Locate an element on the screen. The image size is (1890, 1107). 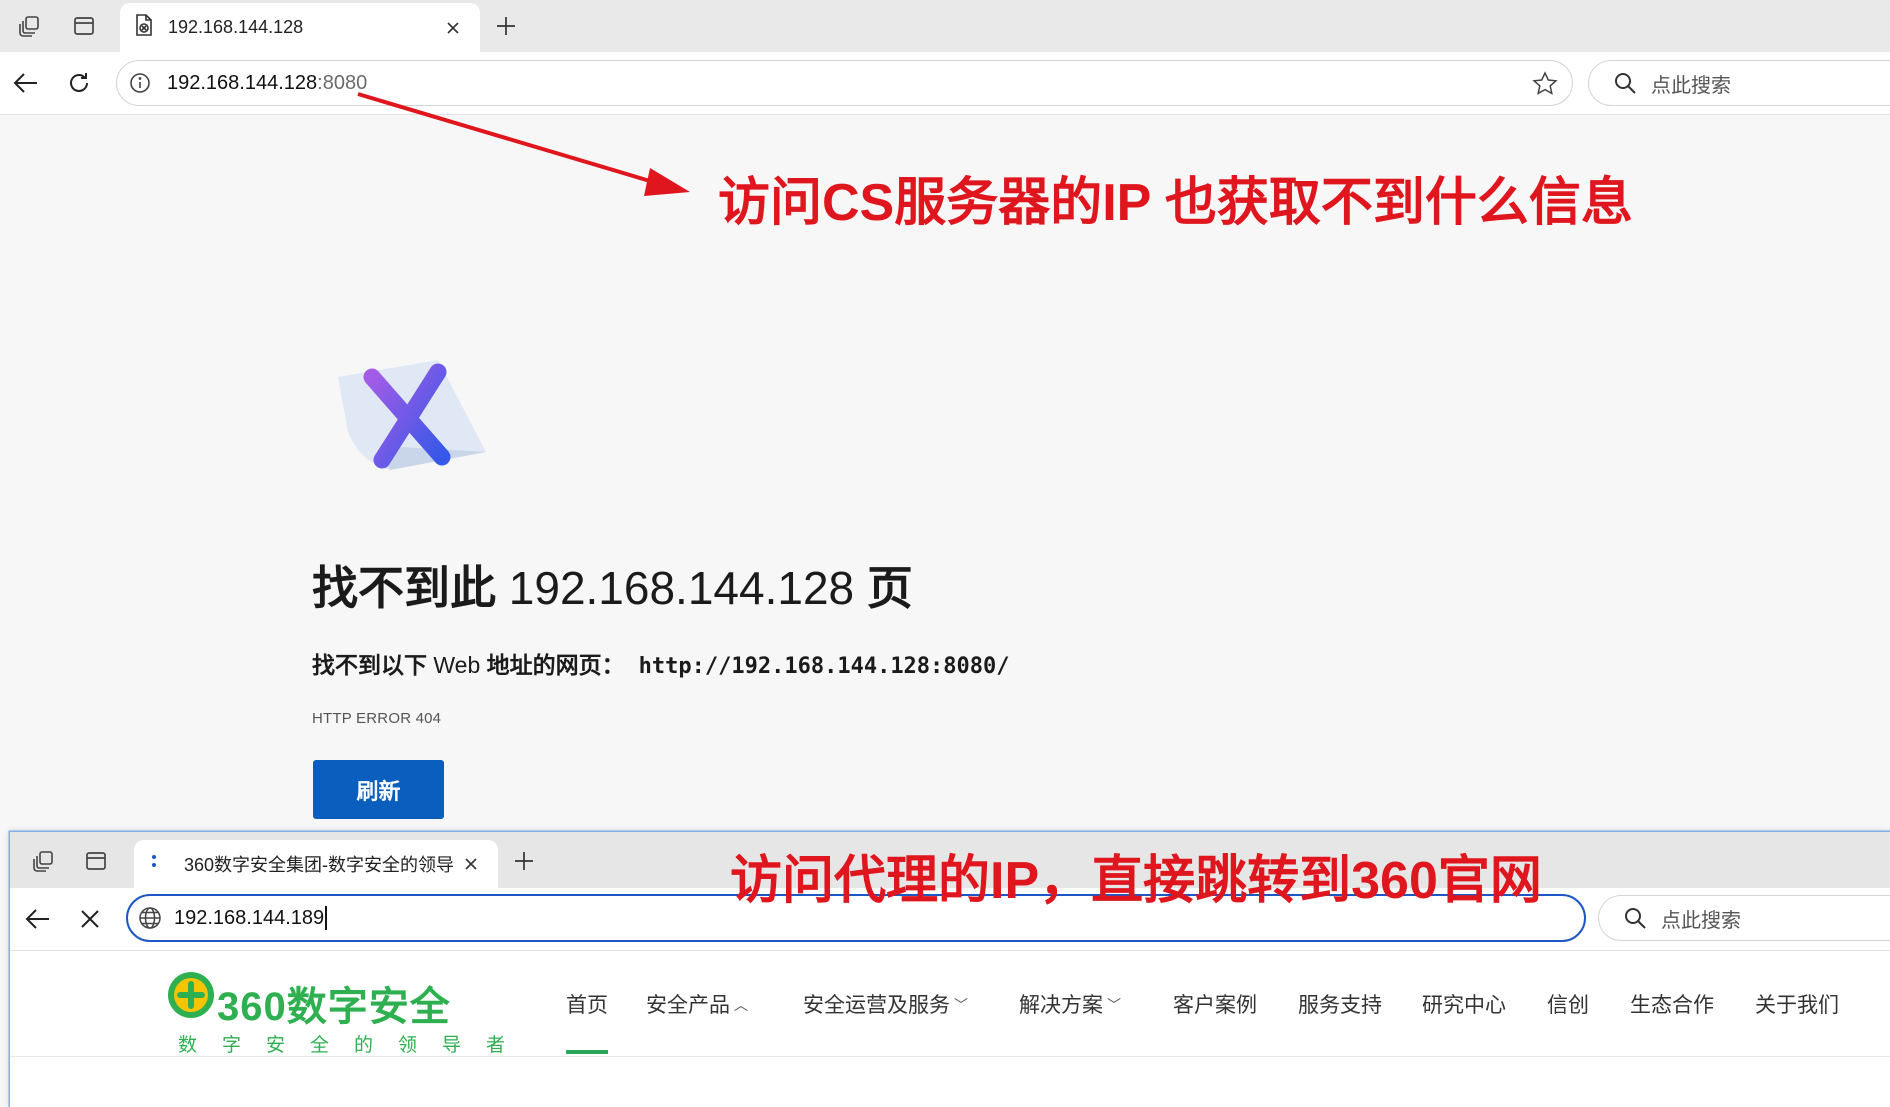
workspaces-icon is located at coordinates (44, 861).